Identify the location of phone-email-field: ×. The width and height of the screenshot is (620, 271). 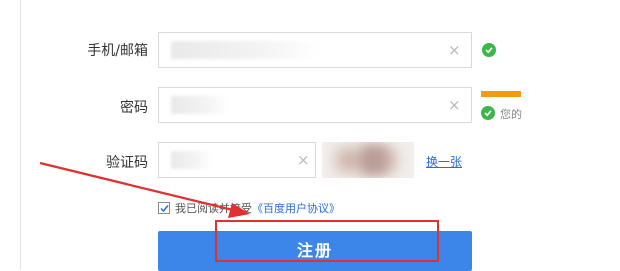
(315, 50).